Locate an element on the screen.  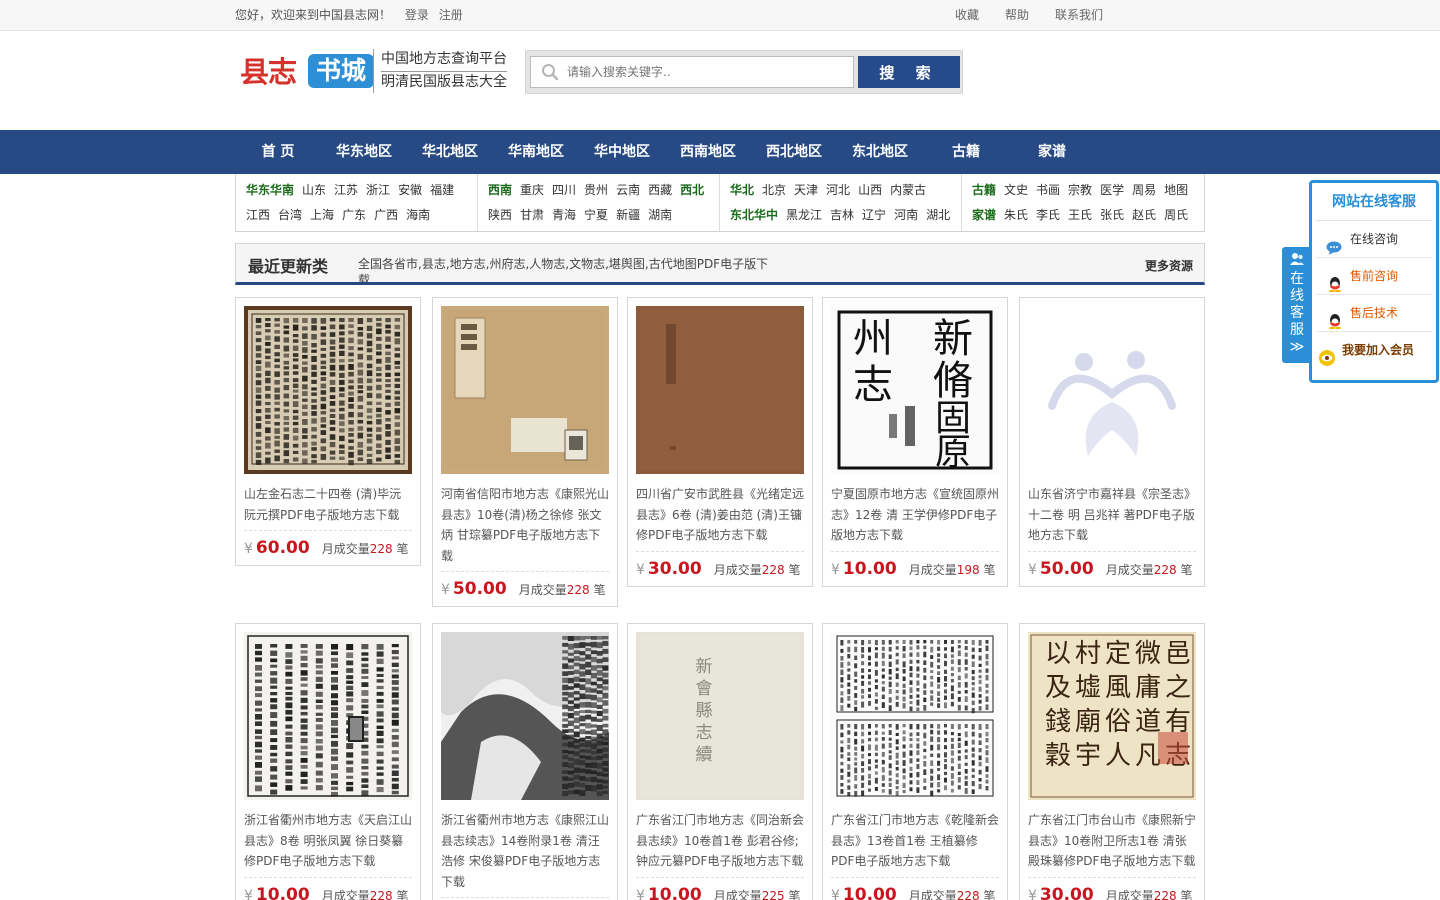
region-link: 山西 is located at coordinates (870, 190).